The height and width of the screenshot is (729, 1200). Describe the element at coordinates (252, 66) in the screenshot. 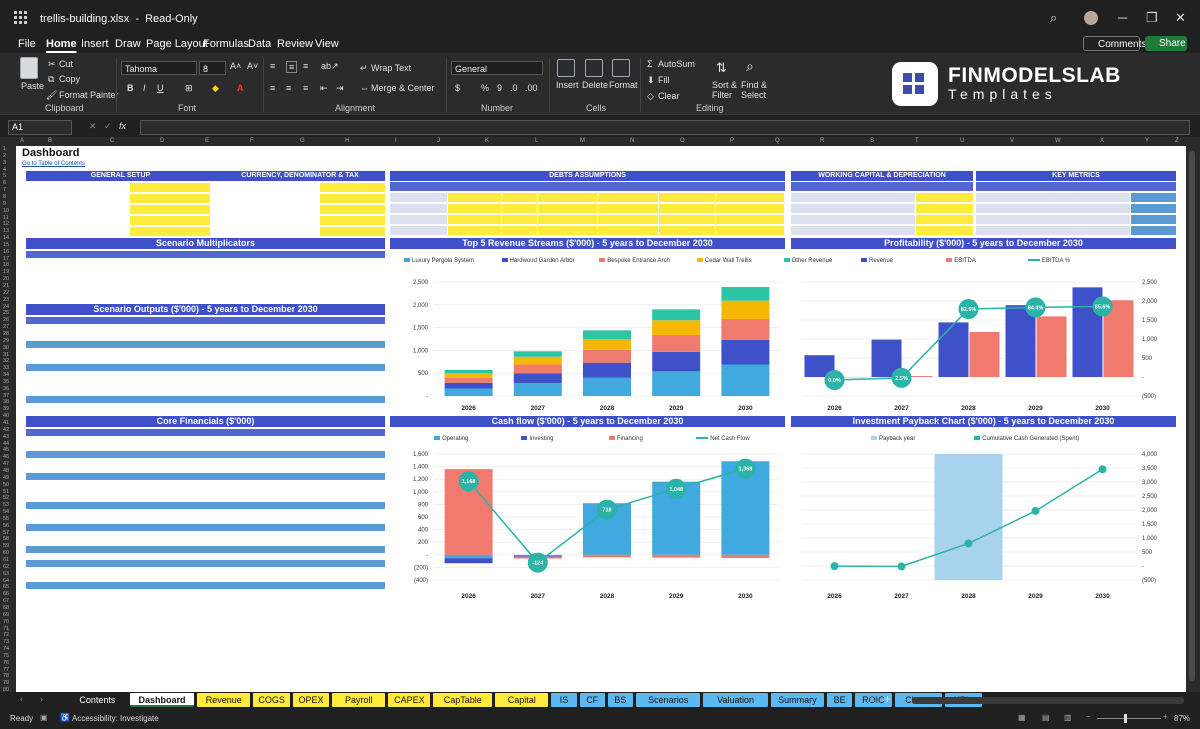

I see `decrease-font-icon: A˅` at that location.